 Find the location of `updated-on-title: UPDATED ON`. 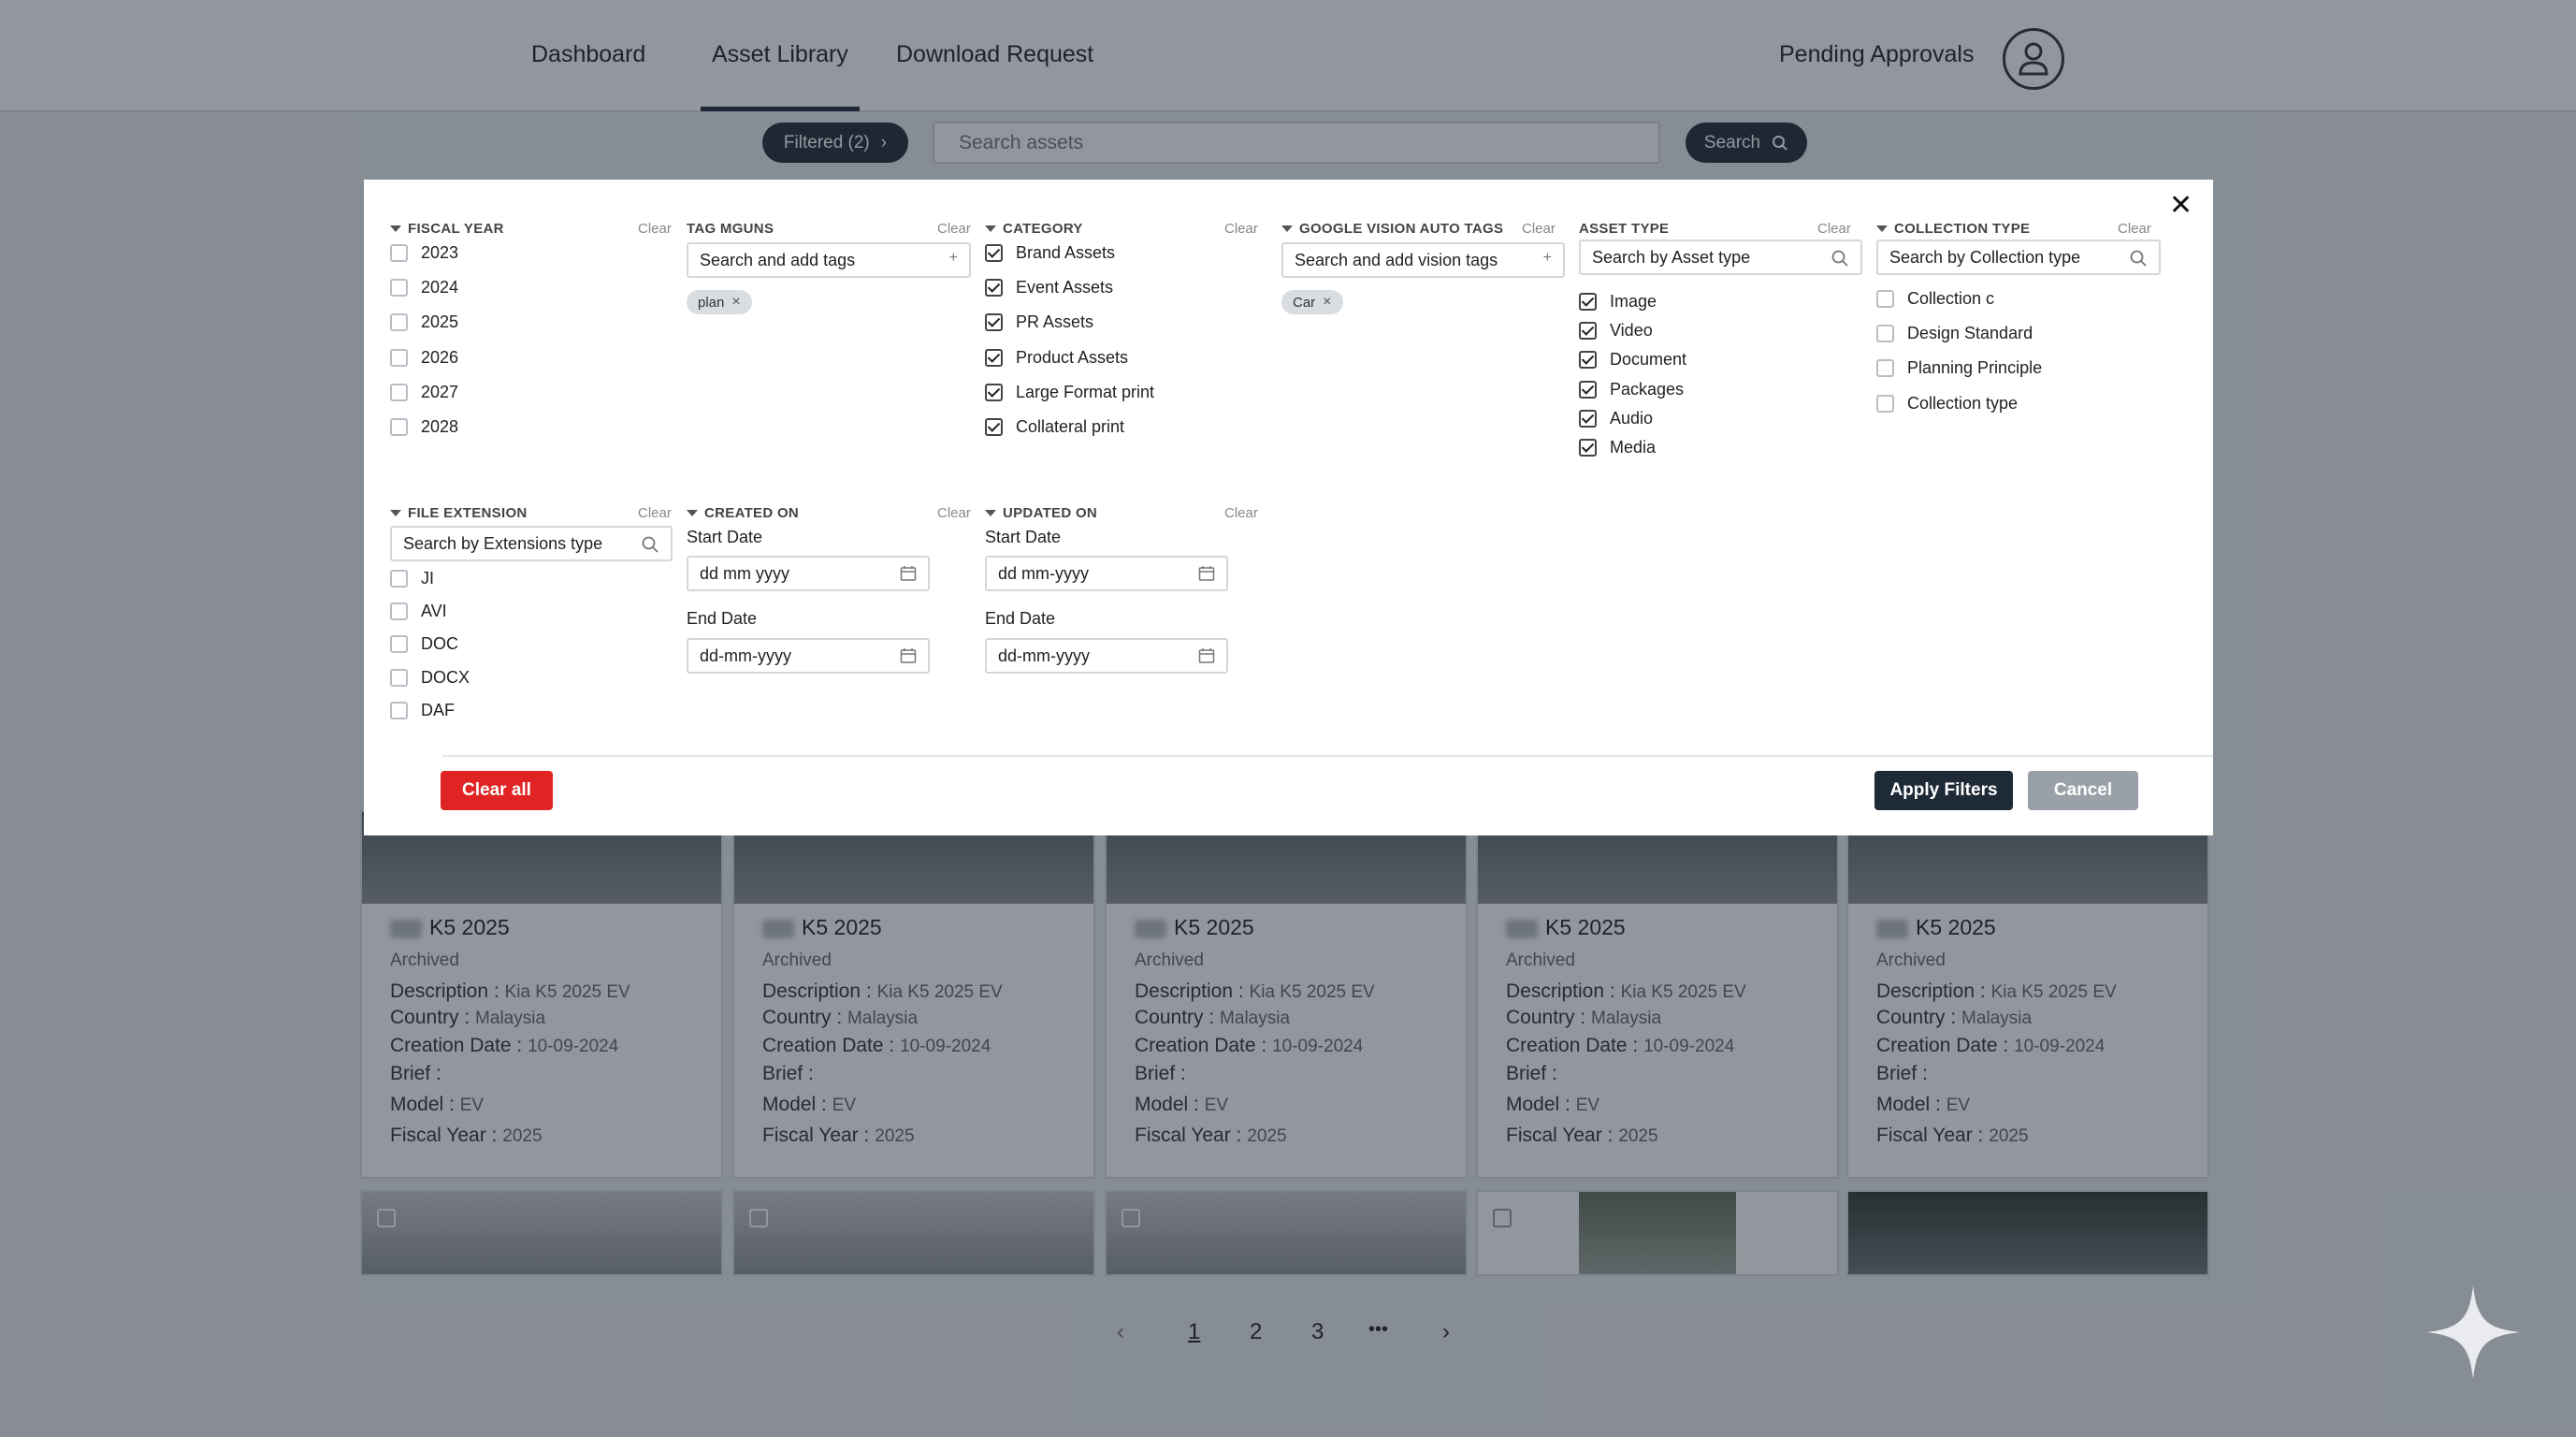

updated-on-title: UPDATED ON is located at coordinates (1051, 512).